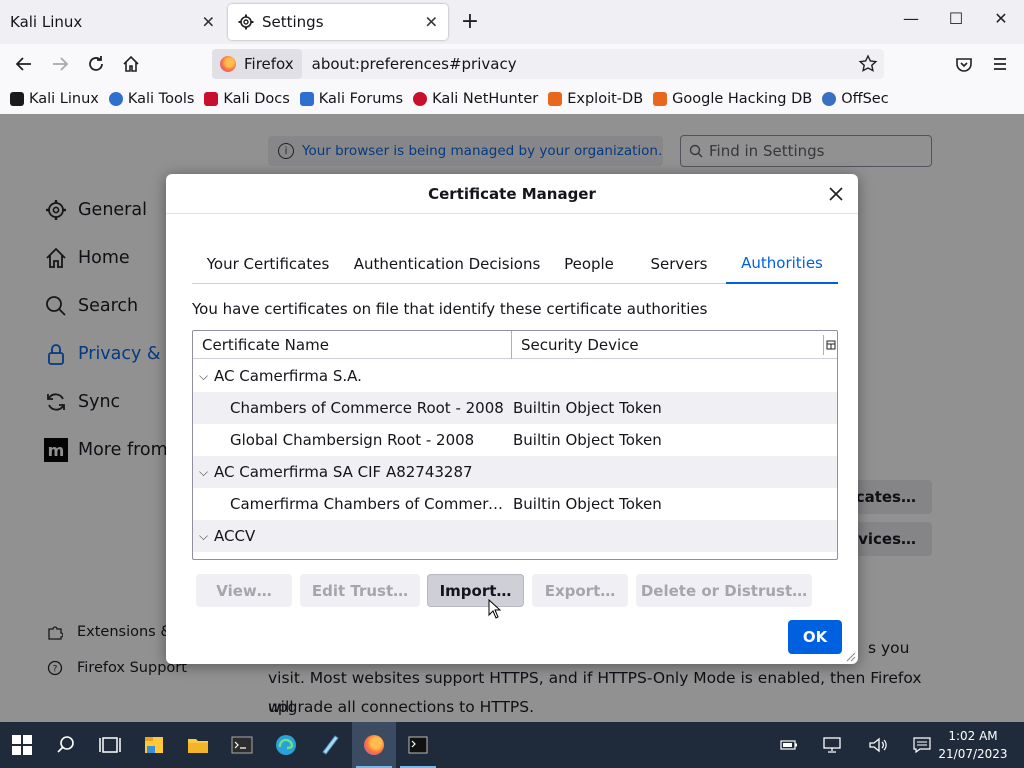  What do you see at coordinates (815, 637) in the screenshot?
I see `ok-button: OK` at bounding box center [815, 637].